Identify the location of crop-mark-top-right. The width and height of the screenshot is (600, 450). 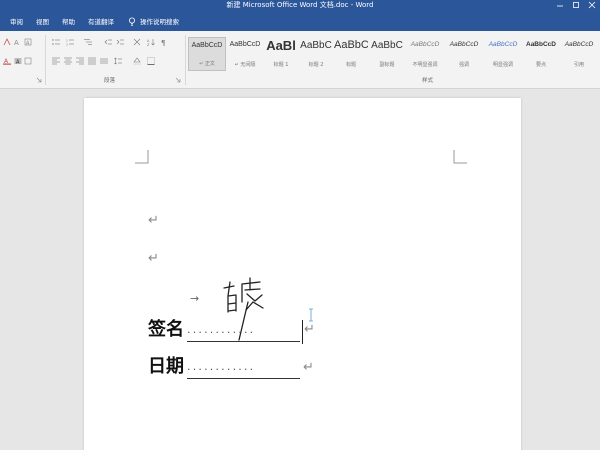
(460, 157).